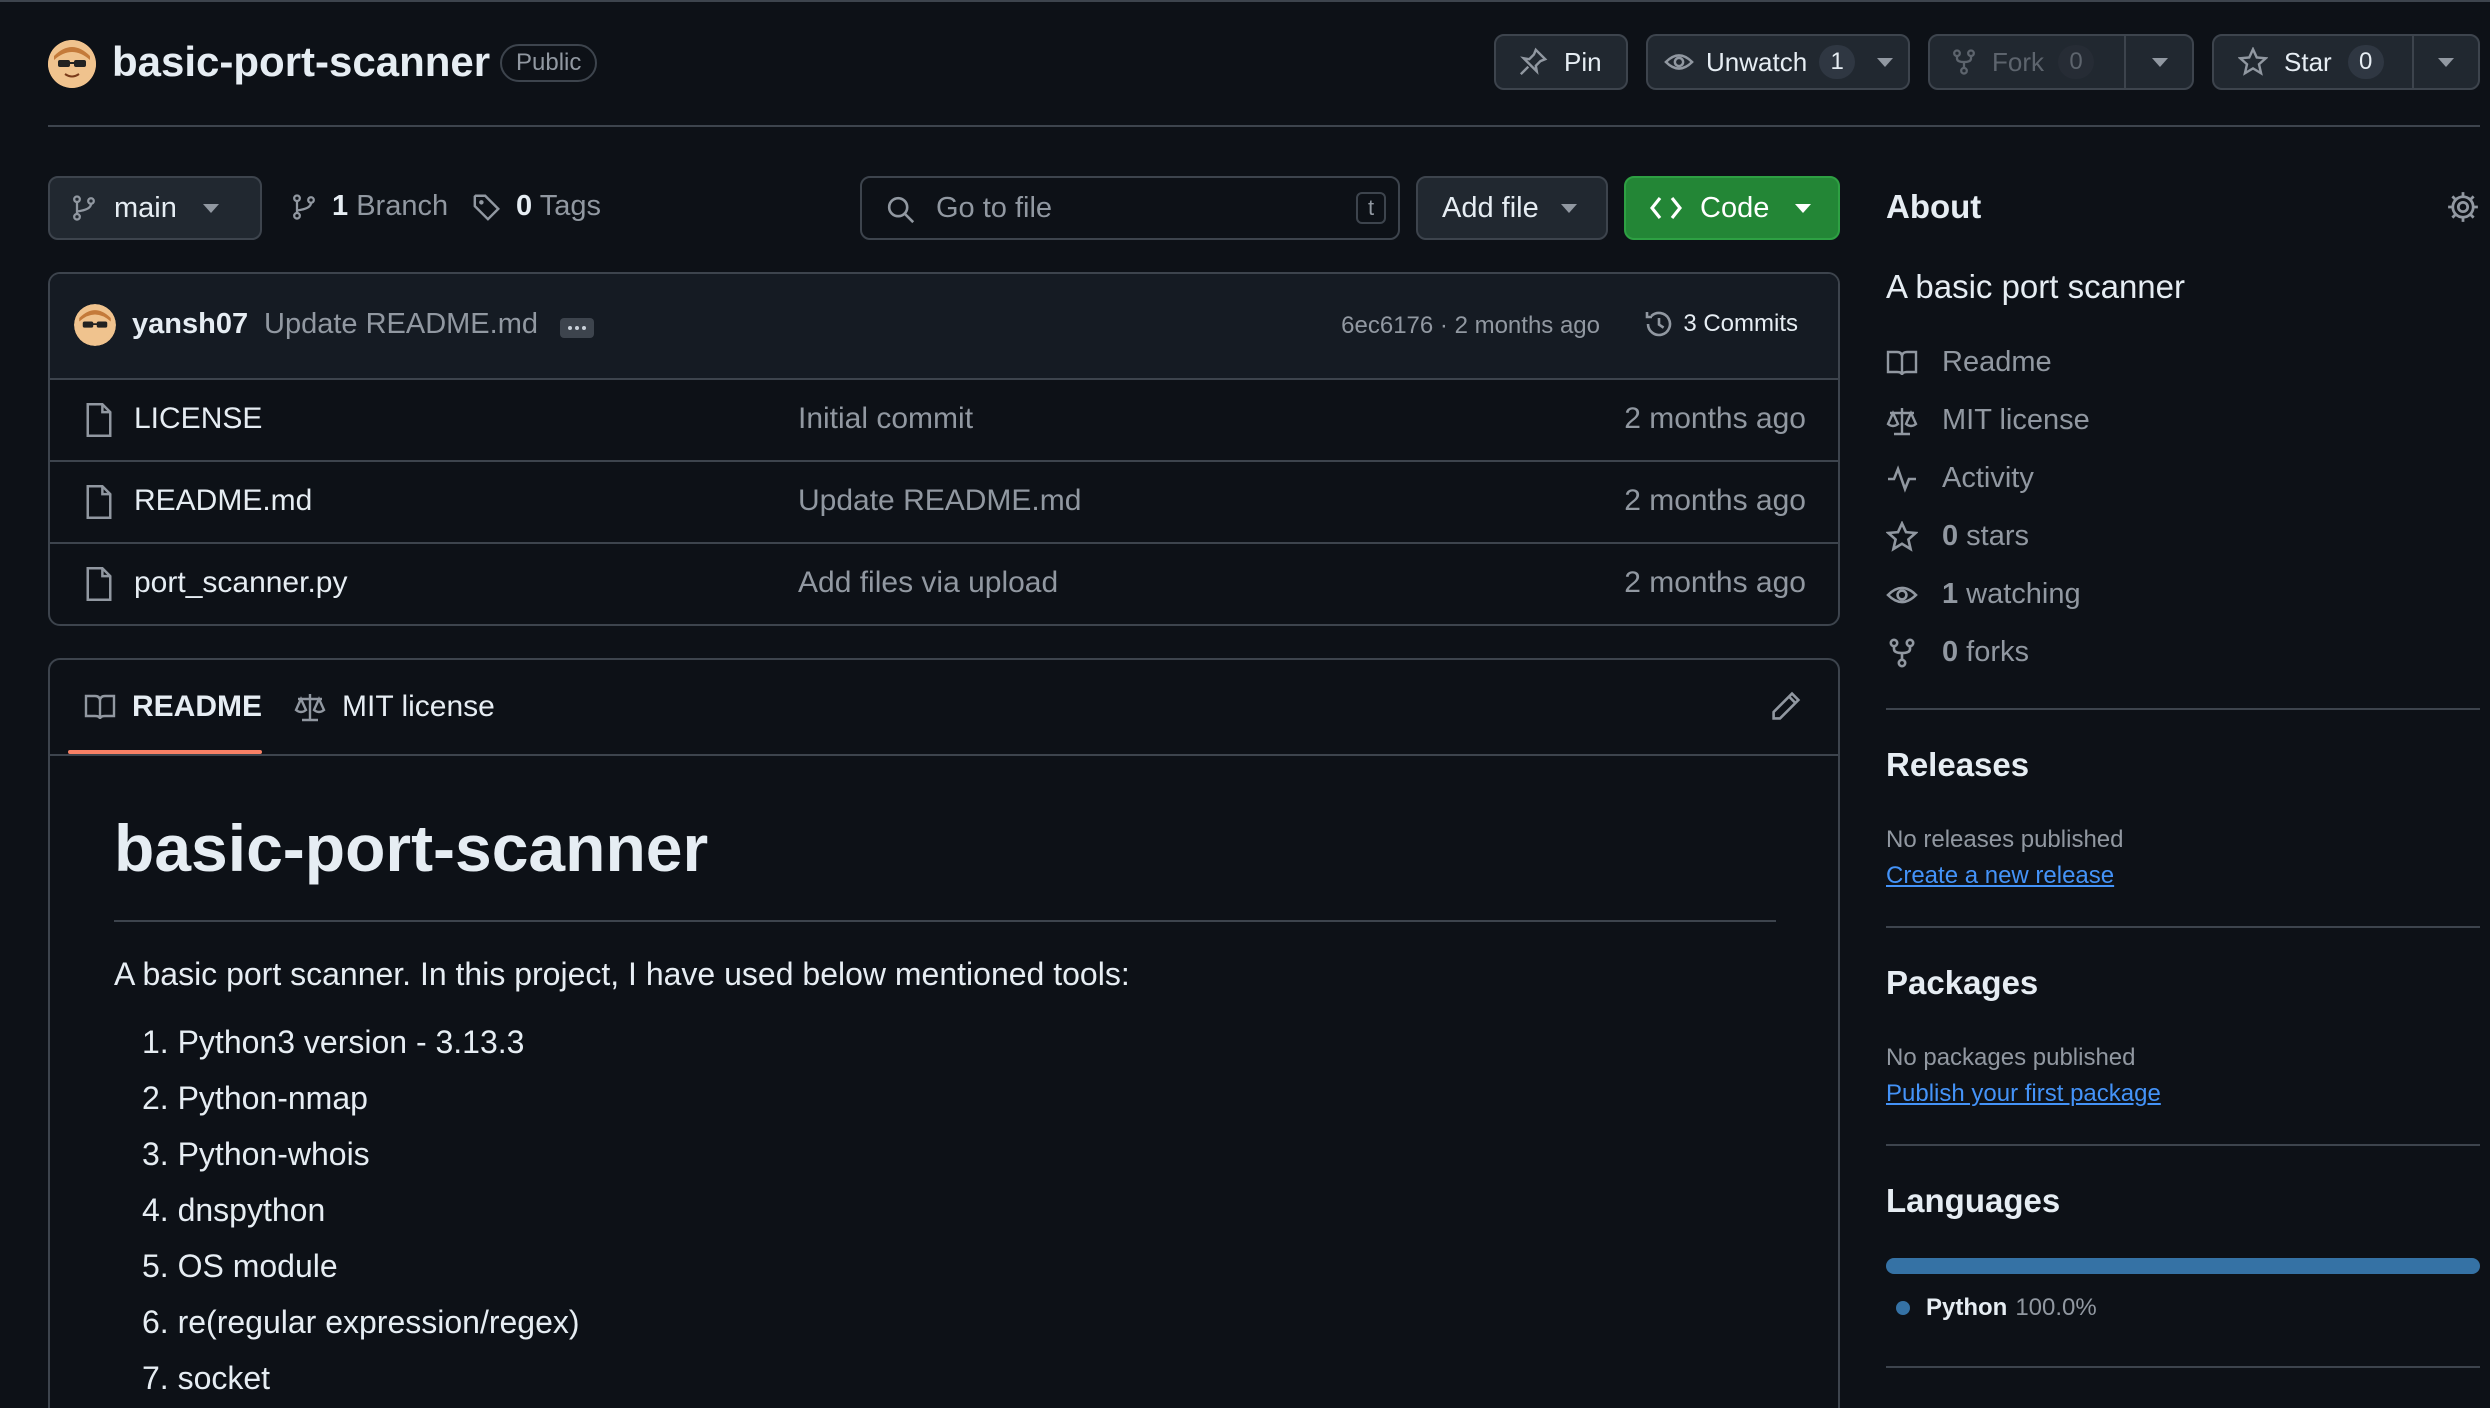  I want to click on star-main: Star 0, so click(2314, 62).